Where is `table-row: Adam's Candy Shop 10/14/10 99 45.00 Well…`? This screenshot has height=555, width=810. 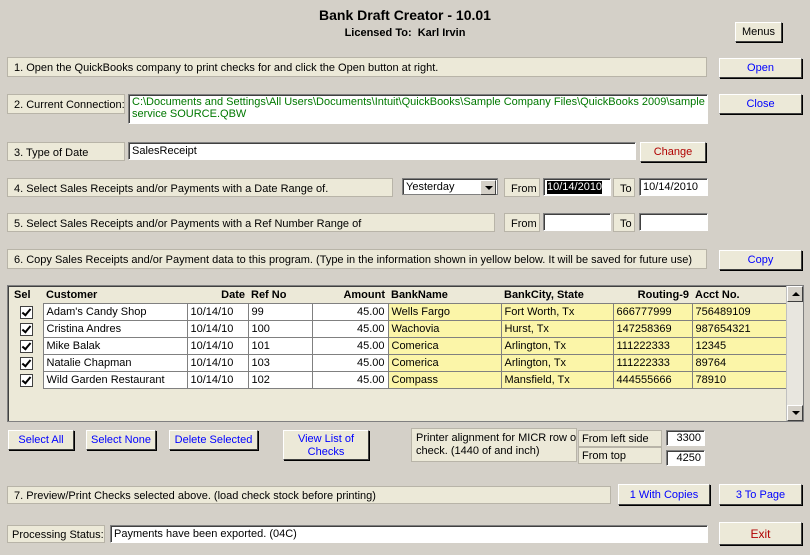 table-row: Adam's Candy Shop 10/14/10 99 45.00 Well… is located at coordinates (400, 312).